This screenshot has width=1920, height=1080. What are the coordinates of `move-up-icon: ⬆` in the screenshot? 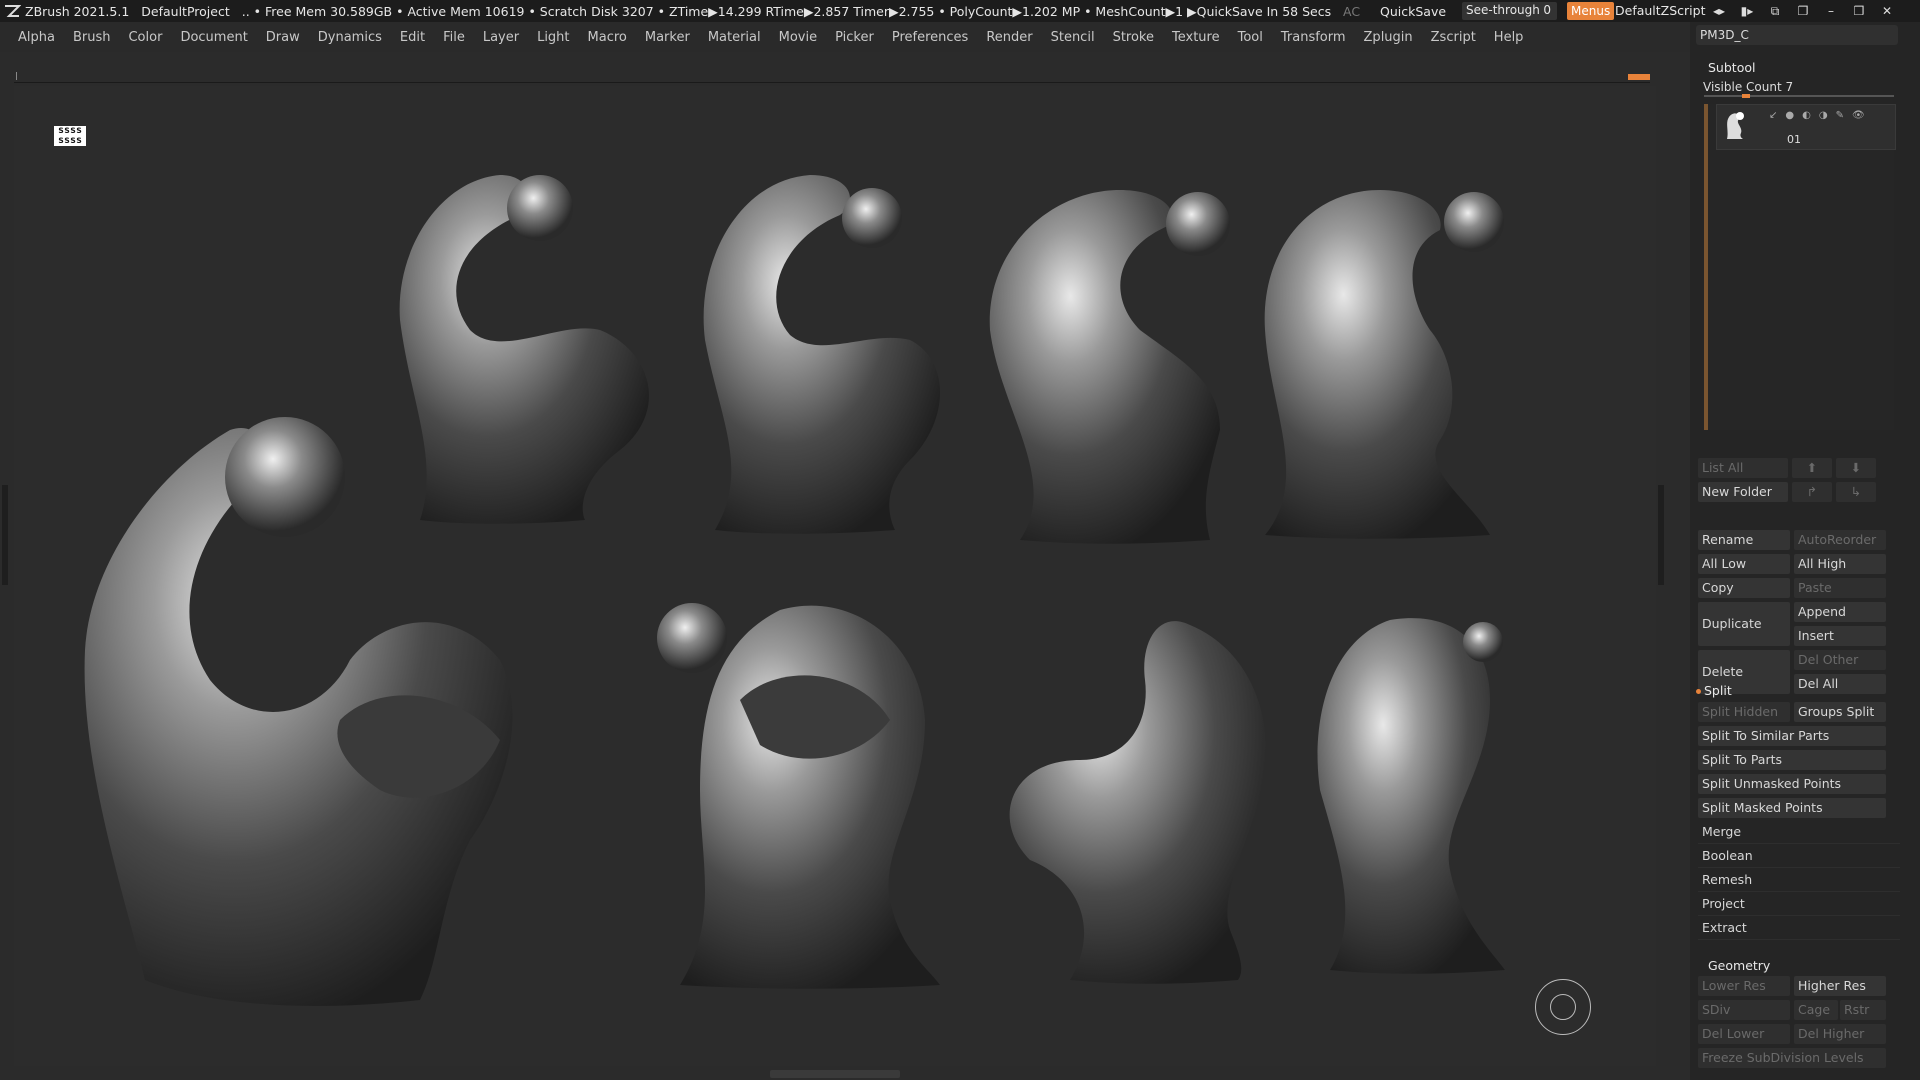 It's located at (1812, 468).